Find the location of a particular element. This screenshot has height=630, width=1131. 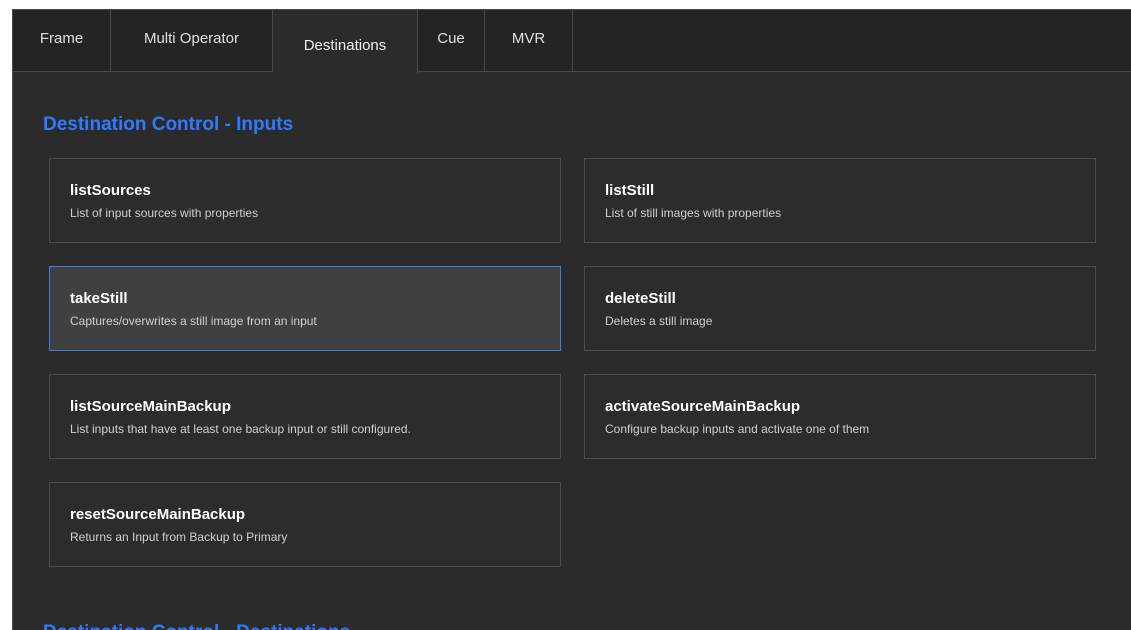

tab-multi-operator: Multi Operator is located at coordinates (192, 41).